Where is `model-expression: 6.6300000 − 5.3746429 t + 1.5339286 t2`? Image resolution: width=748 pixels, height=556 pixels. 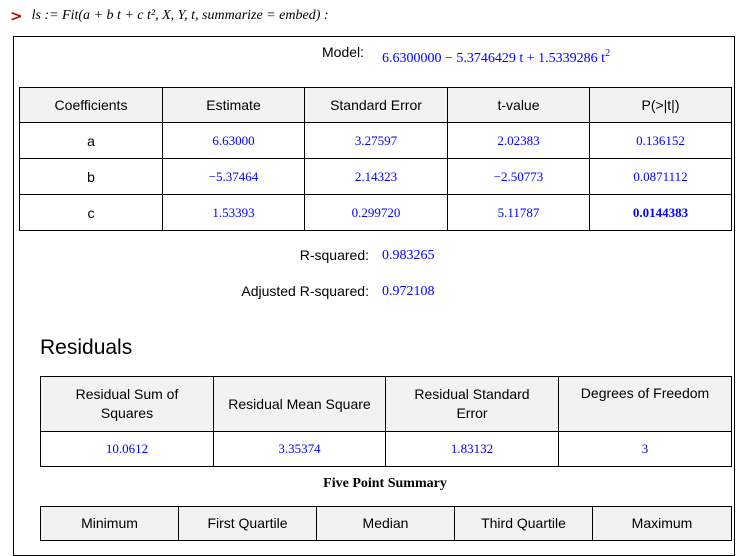
model-expression: 6.6300000 − 5.3746429 t + 1.5339286 t2 is located at coordinates (496, 57).